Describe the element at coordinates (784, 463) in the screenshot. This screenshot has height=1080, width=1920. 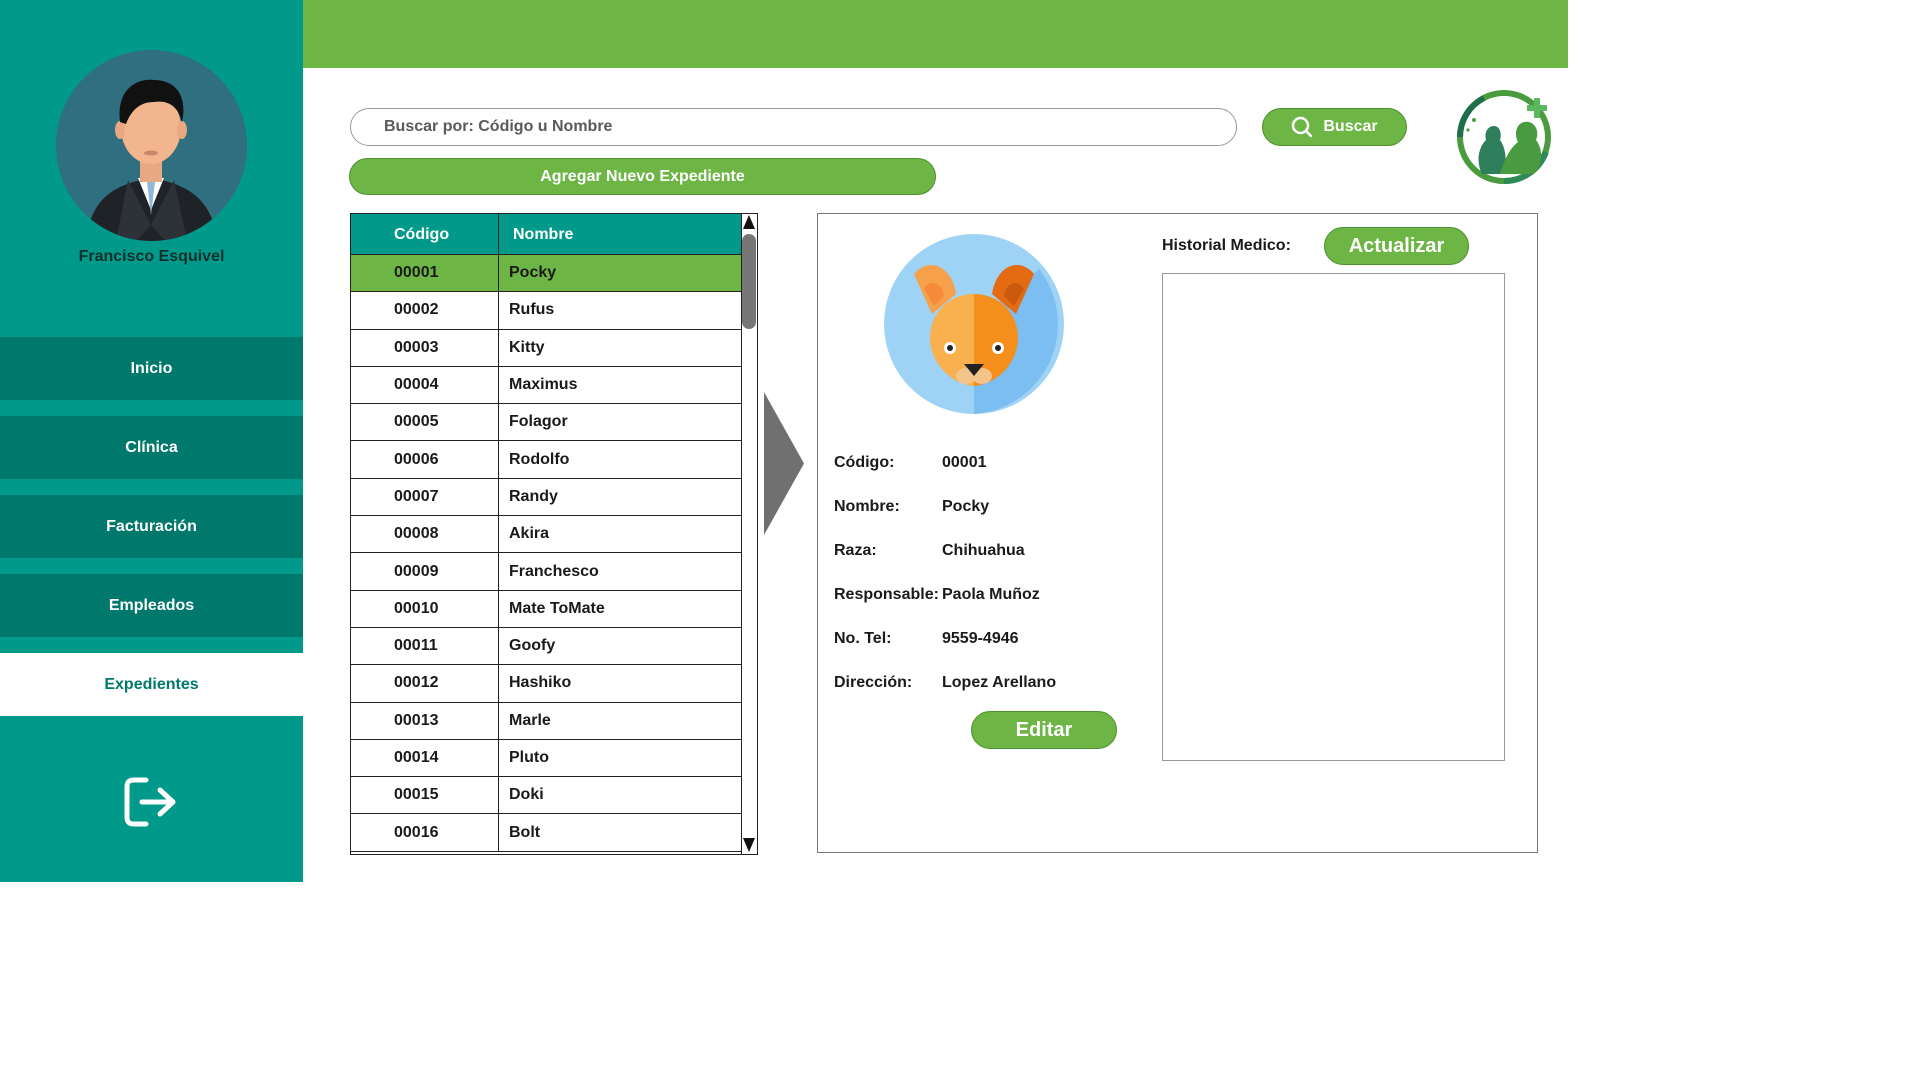
I see `arrow-right-icon` at that location.